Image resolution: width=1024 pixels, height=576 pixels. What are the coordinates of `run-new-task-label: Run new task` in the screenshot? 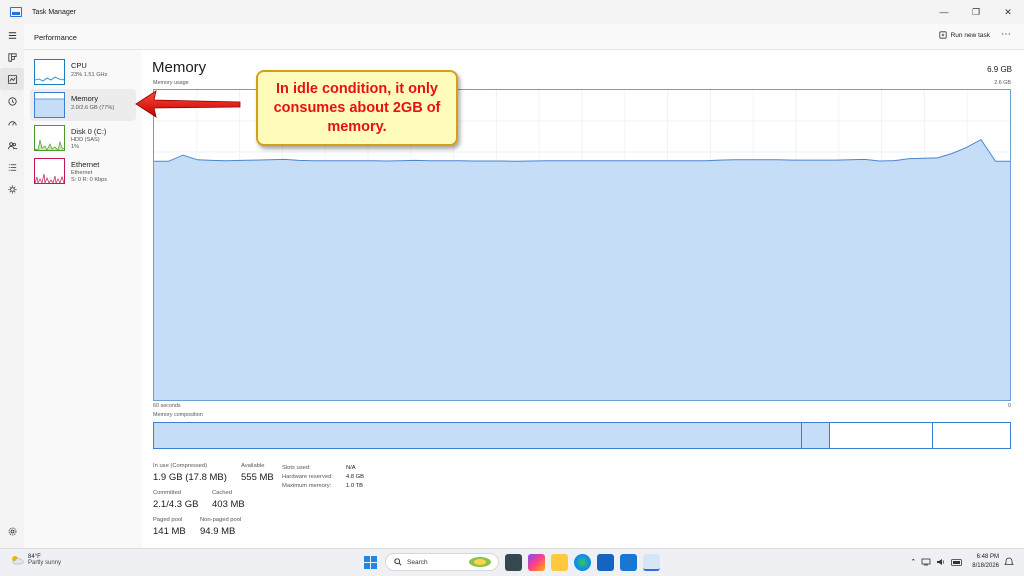 It's located at (970, 35).